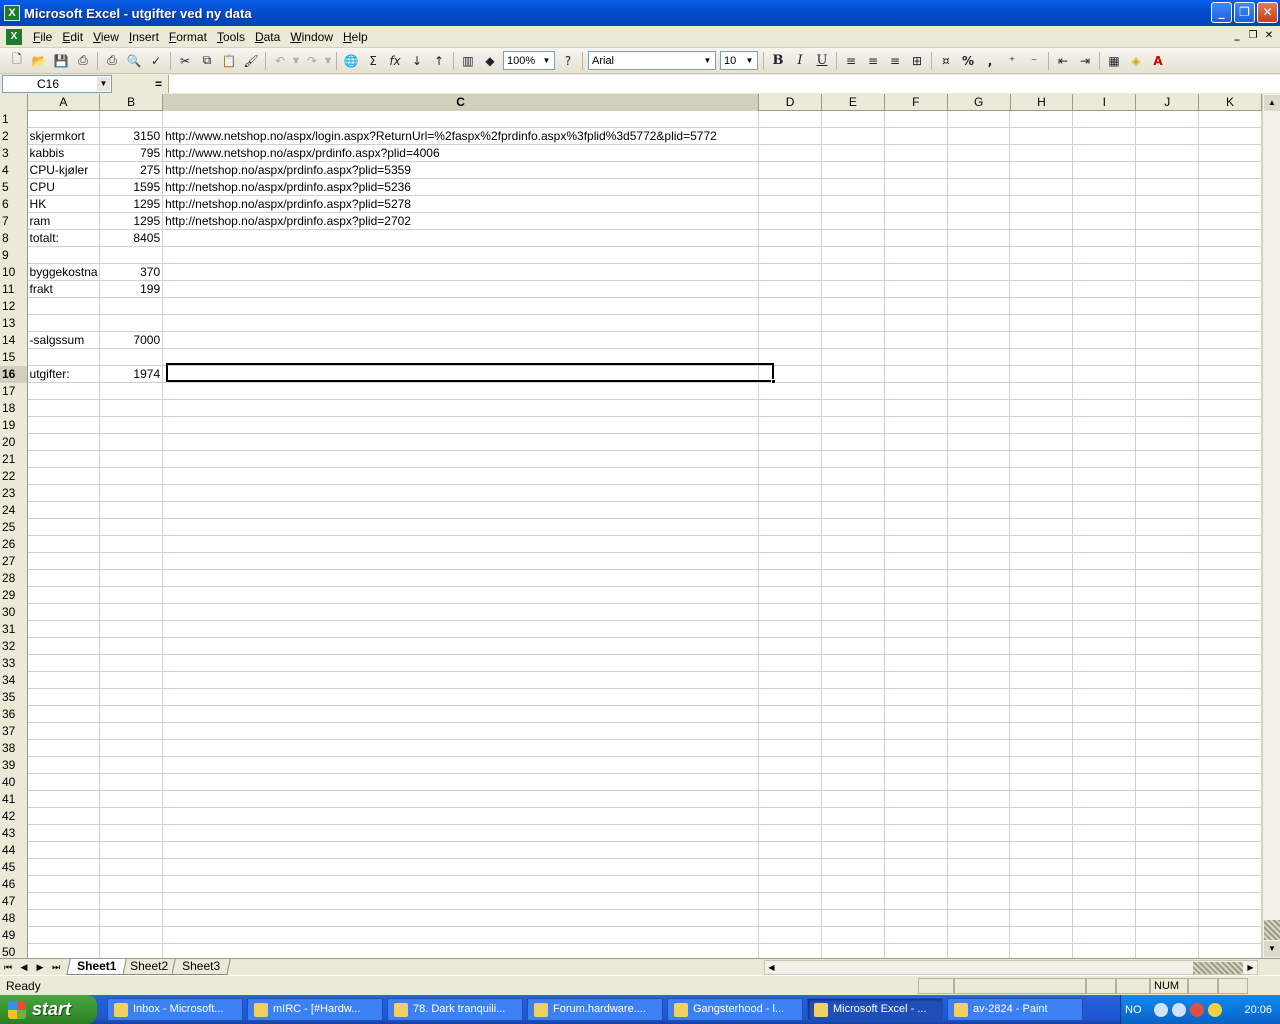 Image resolution: width=1280 pixels, height=1024 pixels. What do you see at coordinates (916, 255) in the screenshot?
I see `cell-f9` at bounding box center [916, 255].